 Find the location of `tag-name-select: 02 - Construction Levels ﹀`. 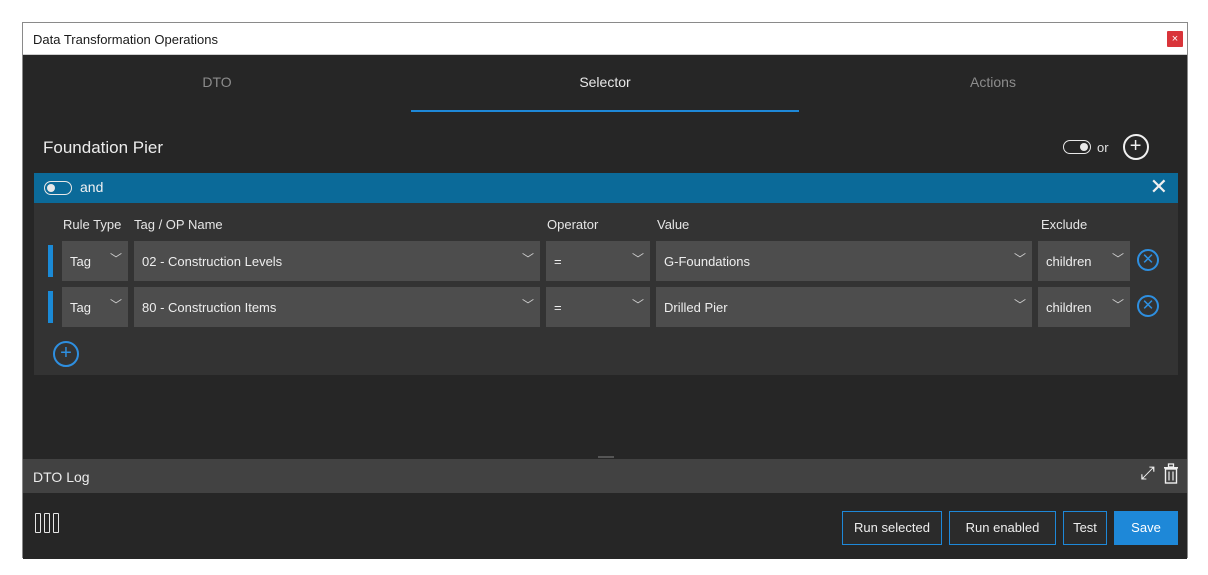

tag-name-select: 02 - Construction Levels ﹀ is located at coordinates (337, 261).